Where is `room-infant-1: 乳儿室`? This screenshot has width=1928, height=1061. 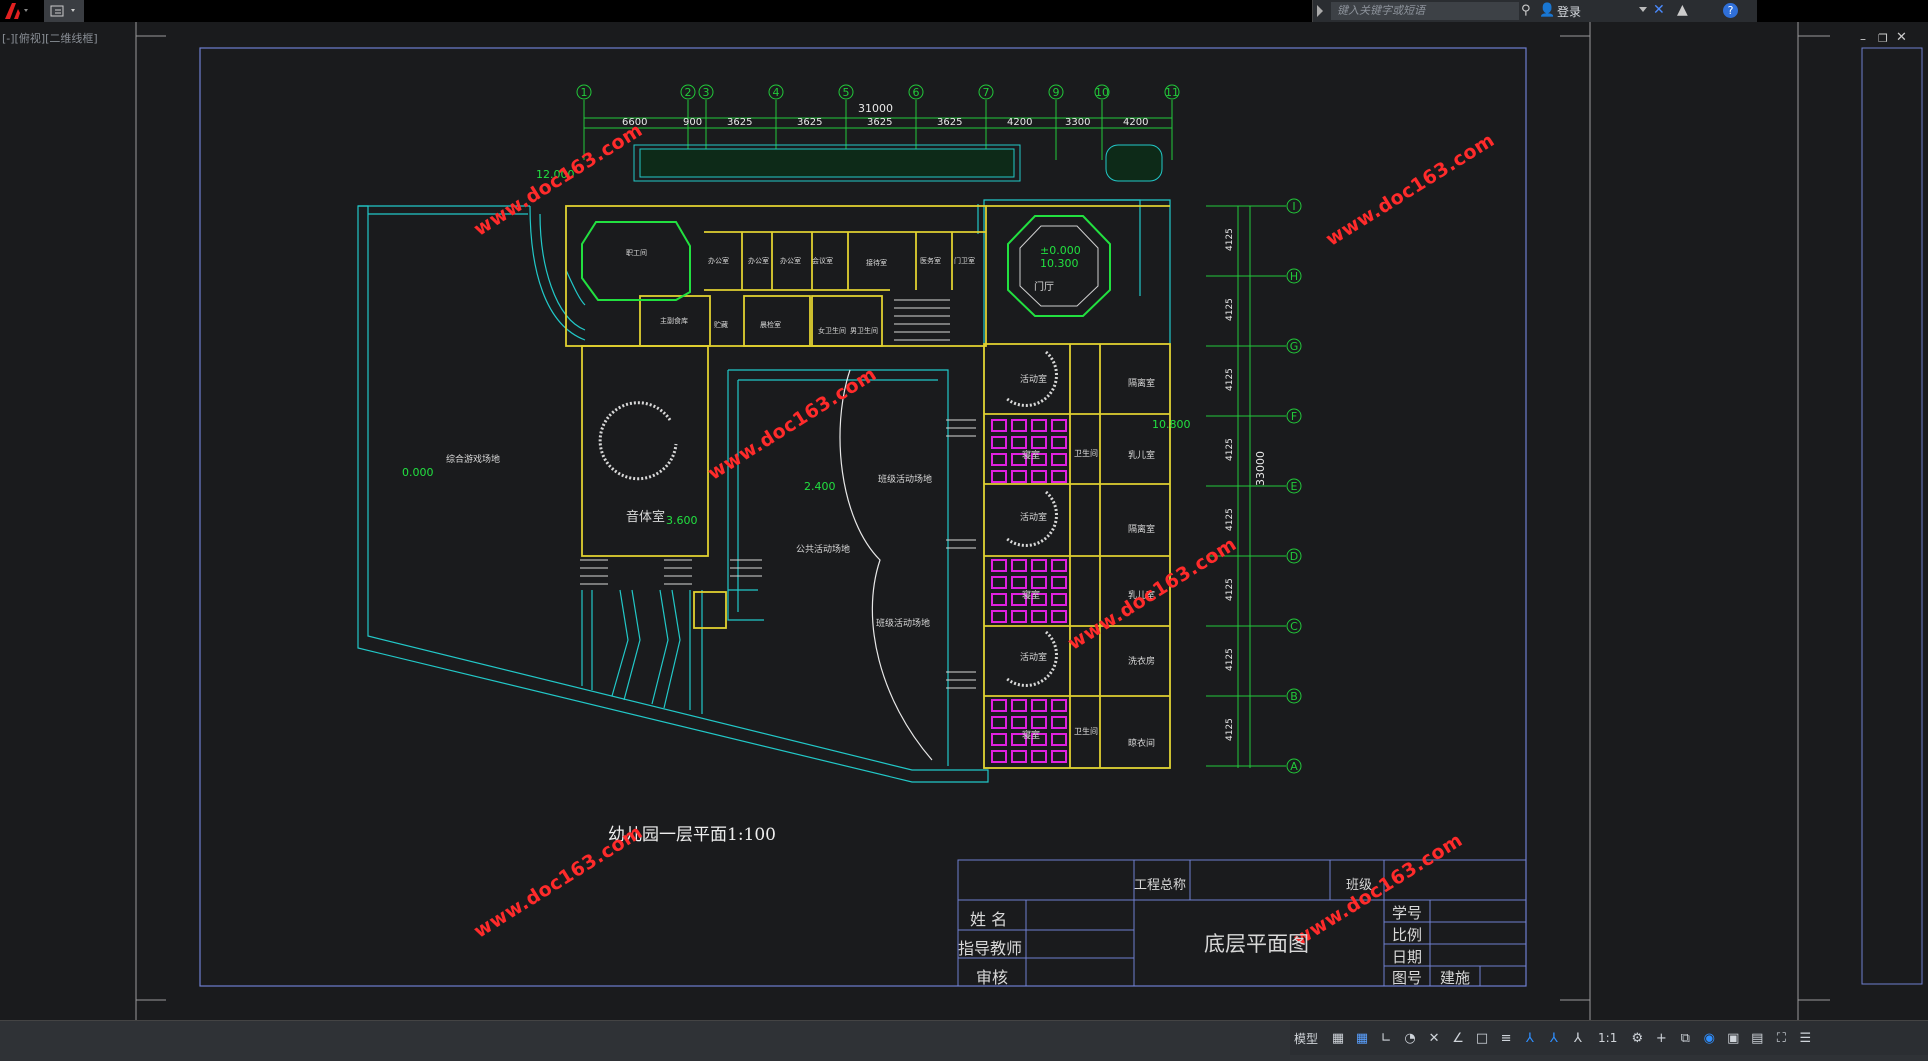
room-infant-1: 乳儿室 is located at coordinates (1142, 456).